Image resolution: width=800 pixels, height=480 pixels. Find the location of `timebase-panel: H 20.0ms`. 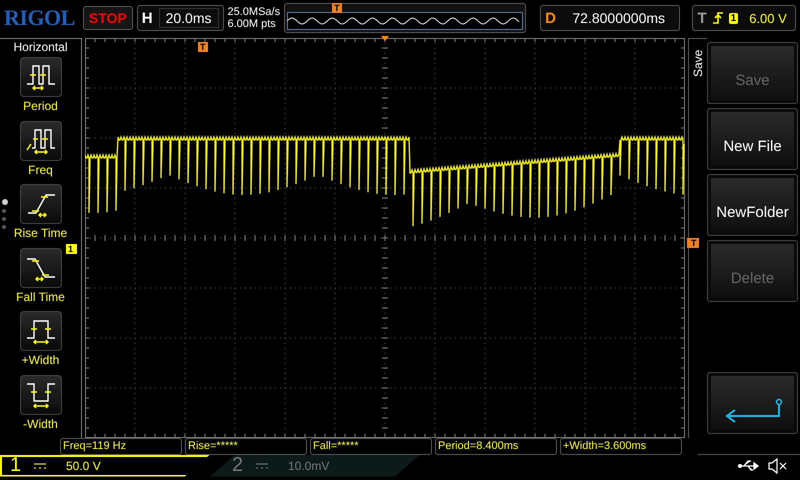

timebase-panel: H 20.0ms is located at coordinates (180, 18).